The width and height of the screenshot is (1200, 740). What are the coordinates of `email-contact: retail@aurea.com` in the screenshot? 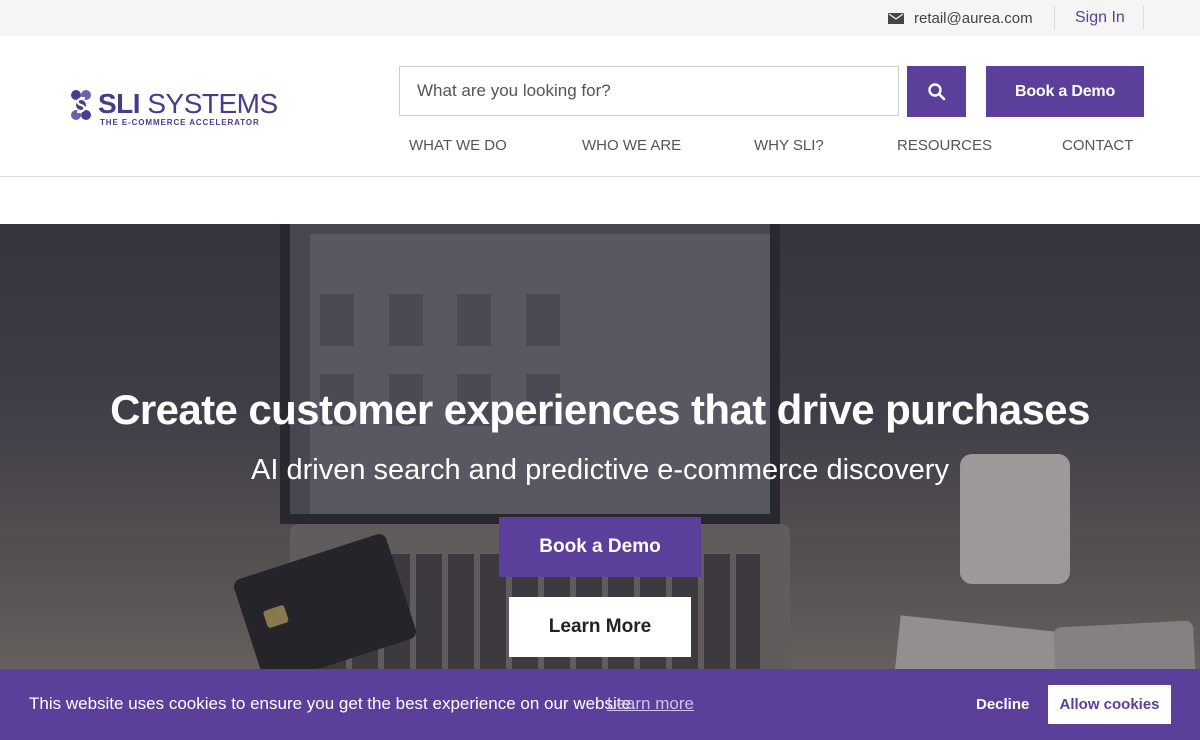 It's located at (960, 18).